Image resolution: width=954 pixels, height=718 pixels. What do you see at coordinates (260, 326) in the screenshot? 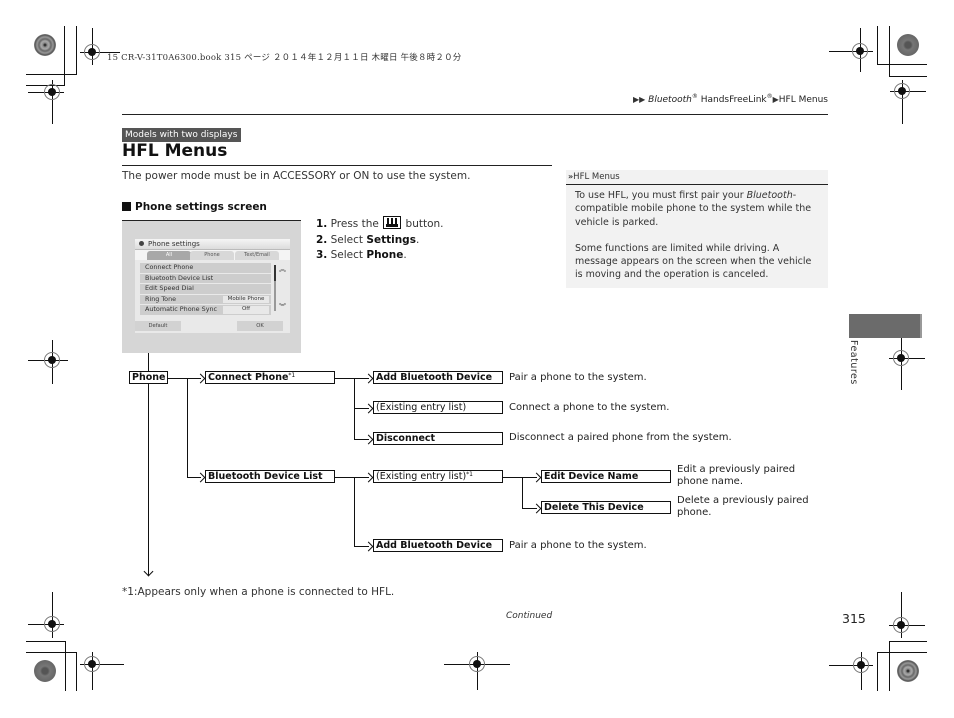
I see `screen-ok-button: OK` at bounding box center [260, 326].